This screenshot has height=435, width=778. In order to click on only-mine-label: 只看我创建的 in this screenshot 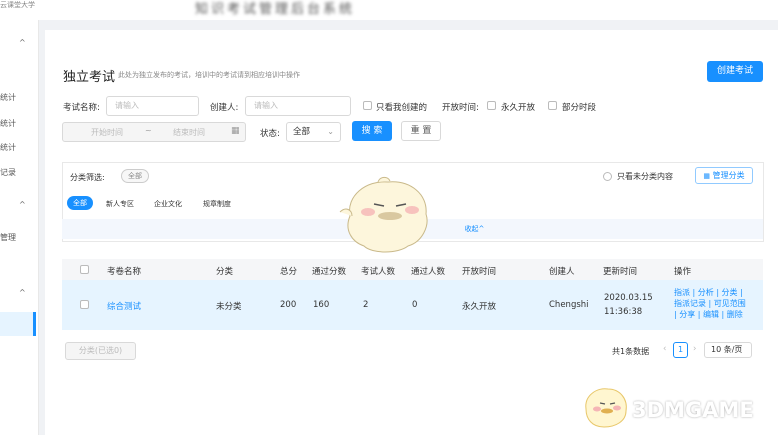, I will do `click(402, 108)`.